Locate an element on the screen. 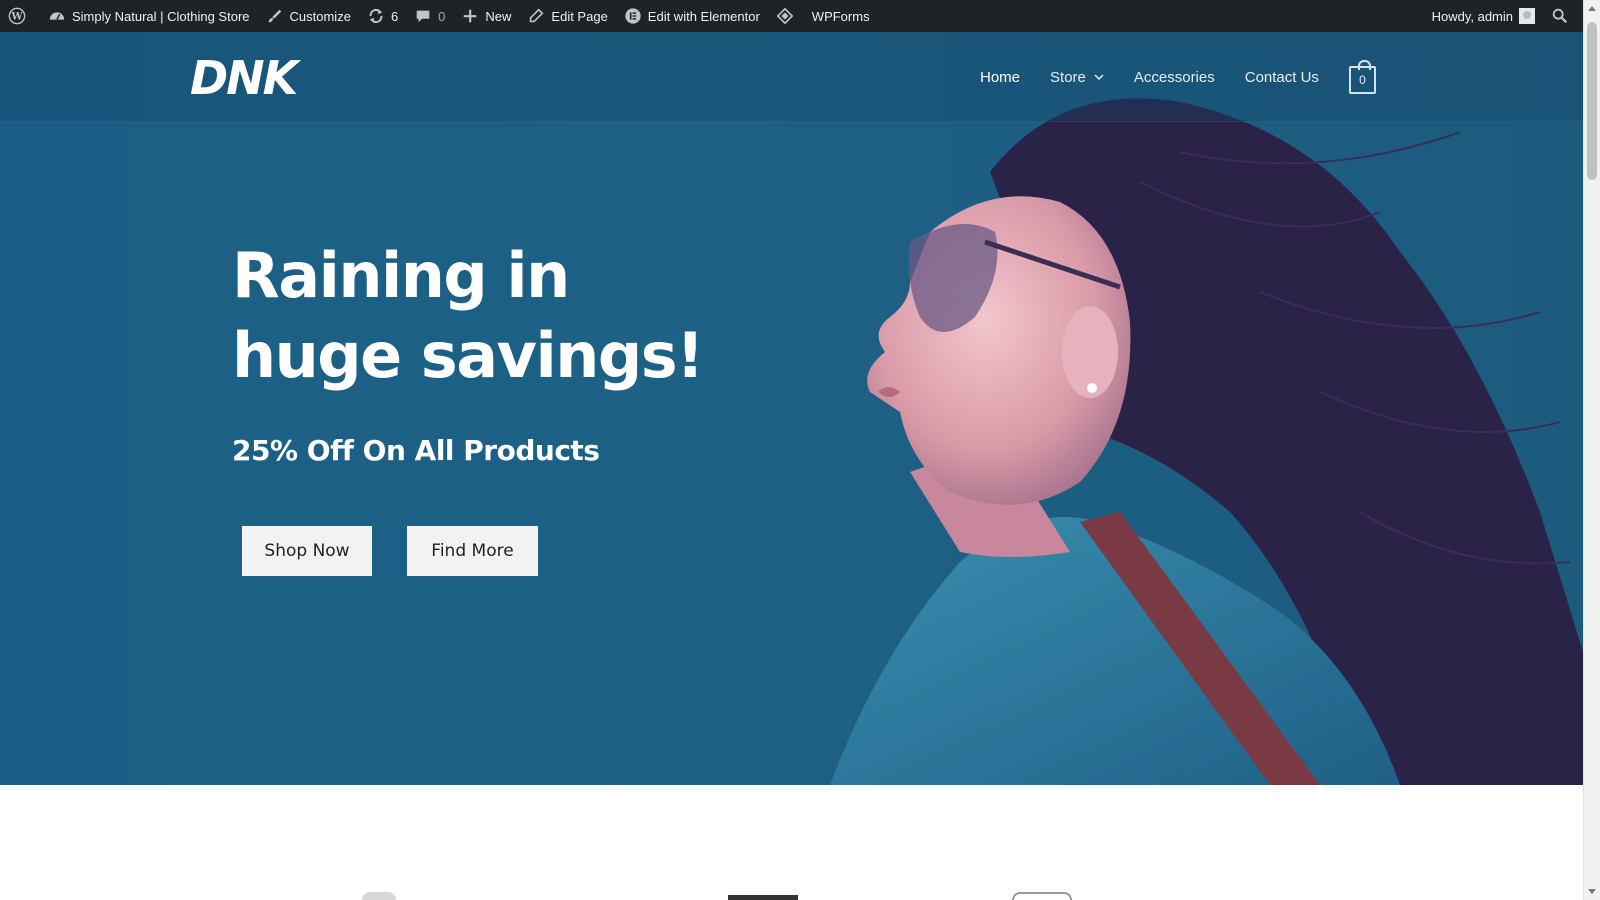  site-header: DNK Home Store Accessories Contact Us 0 is located at coordinates (791, 77).